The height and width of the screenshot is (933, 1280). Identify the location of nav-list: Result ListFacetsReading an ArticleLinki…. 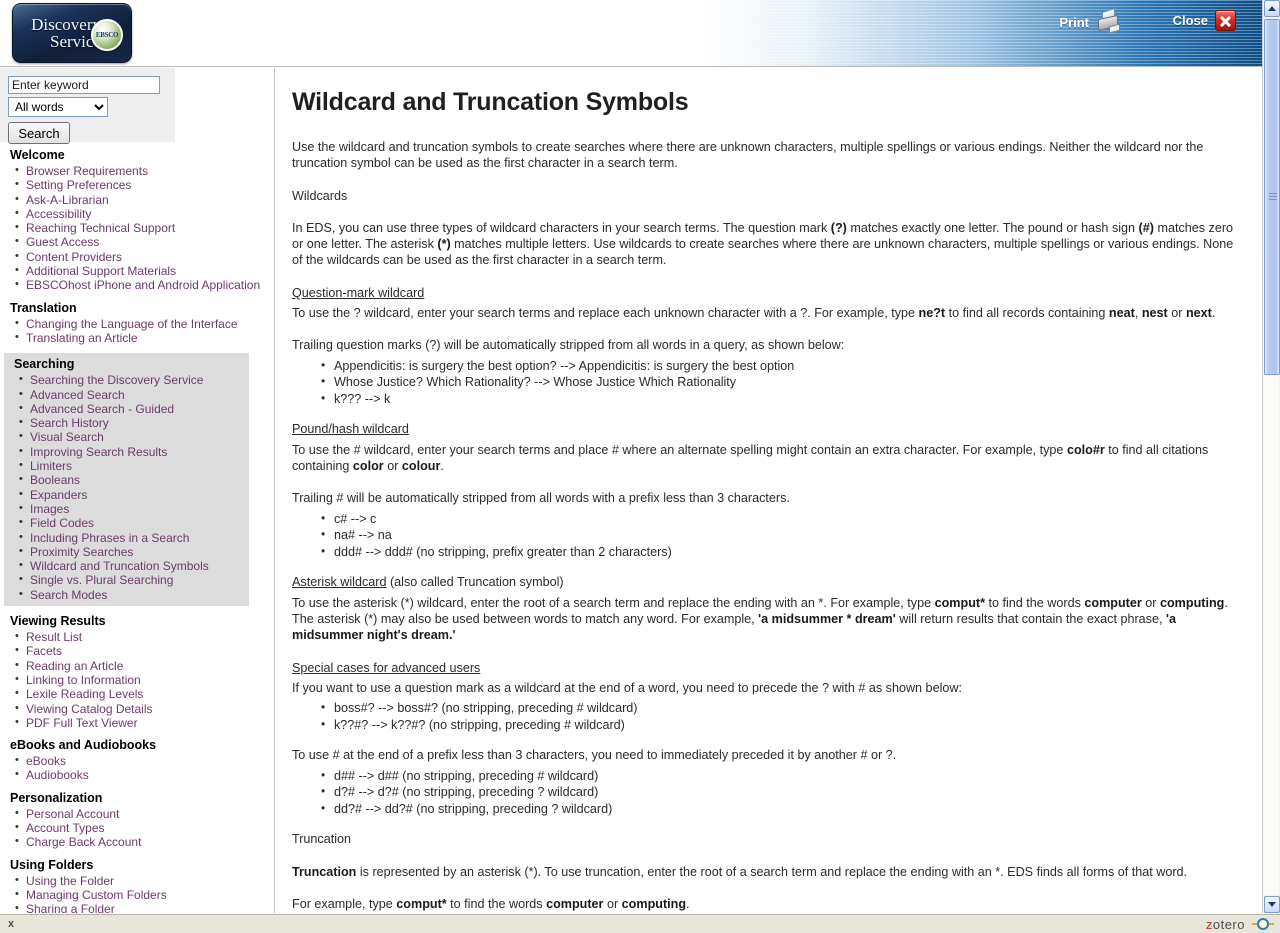
(139, 680).